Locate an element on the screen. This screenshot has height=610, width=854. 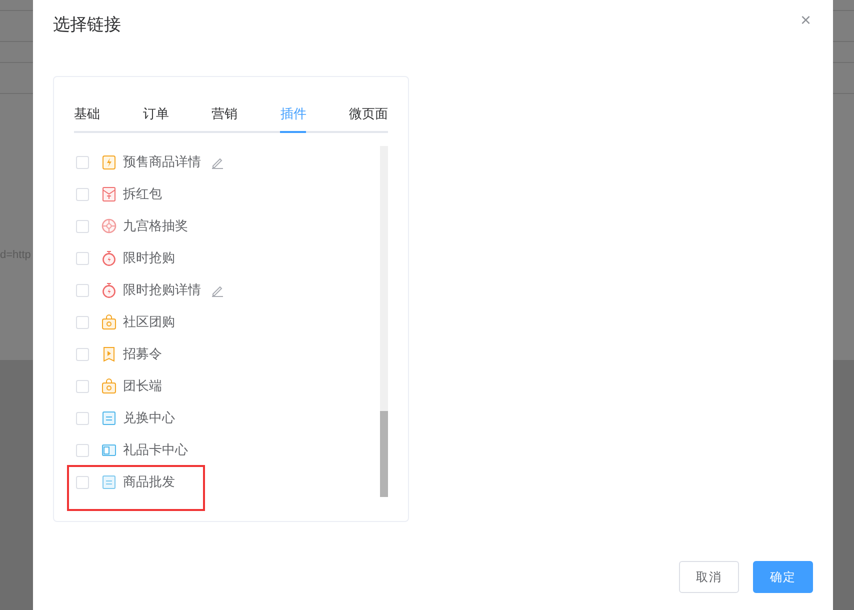
wheel-icon is located at coordinates (109, 226).